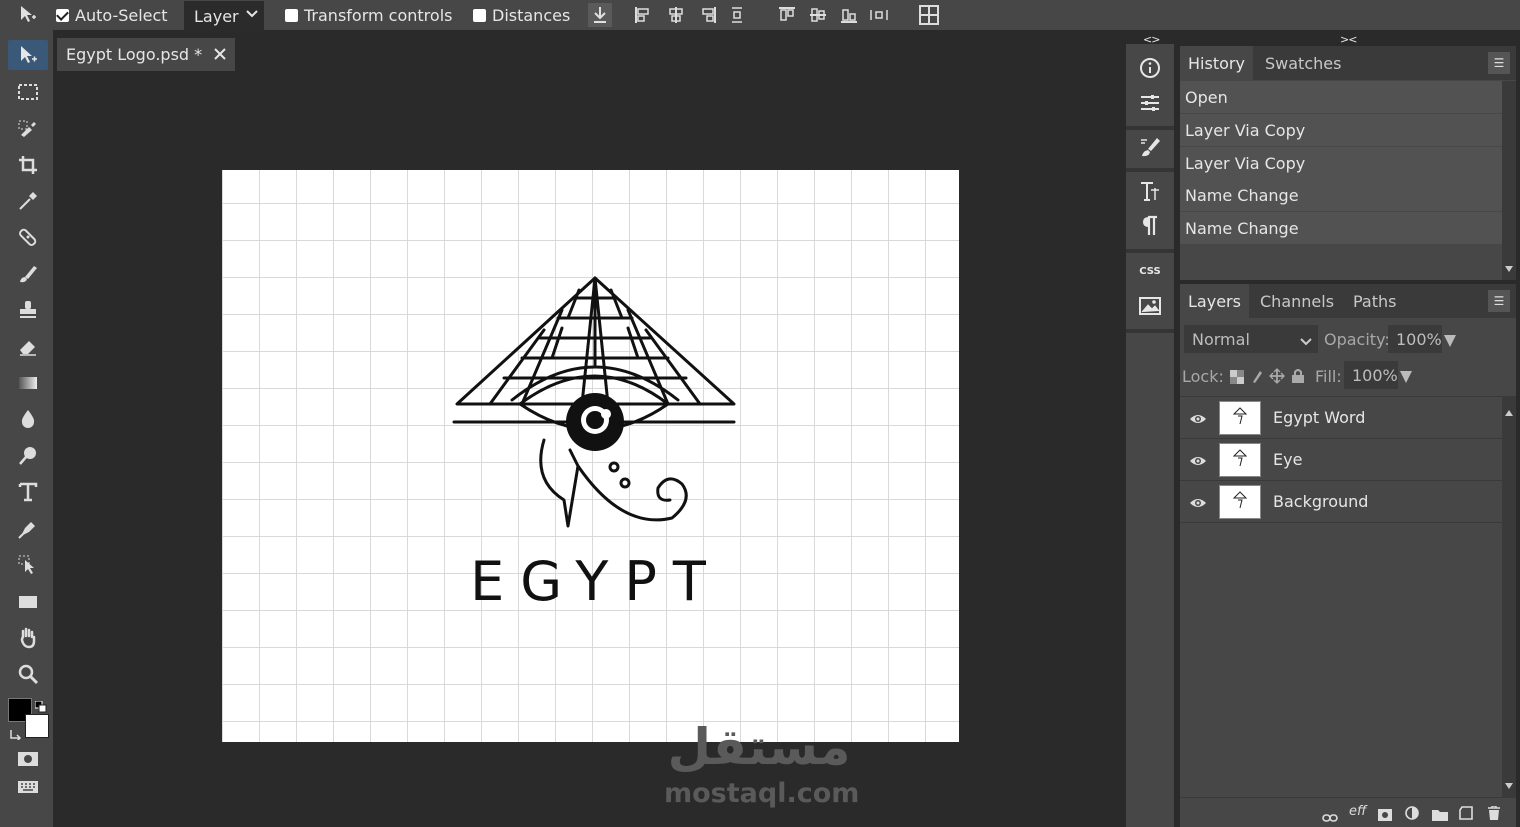  Describe the element at coordinates (643, 15) in the screenshot. I see `align-left-icon` at that location.